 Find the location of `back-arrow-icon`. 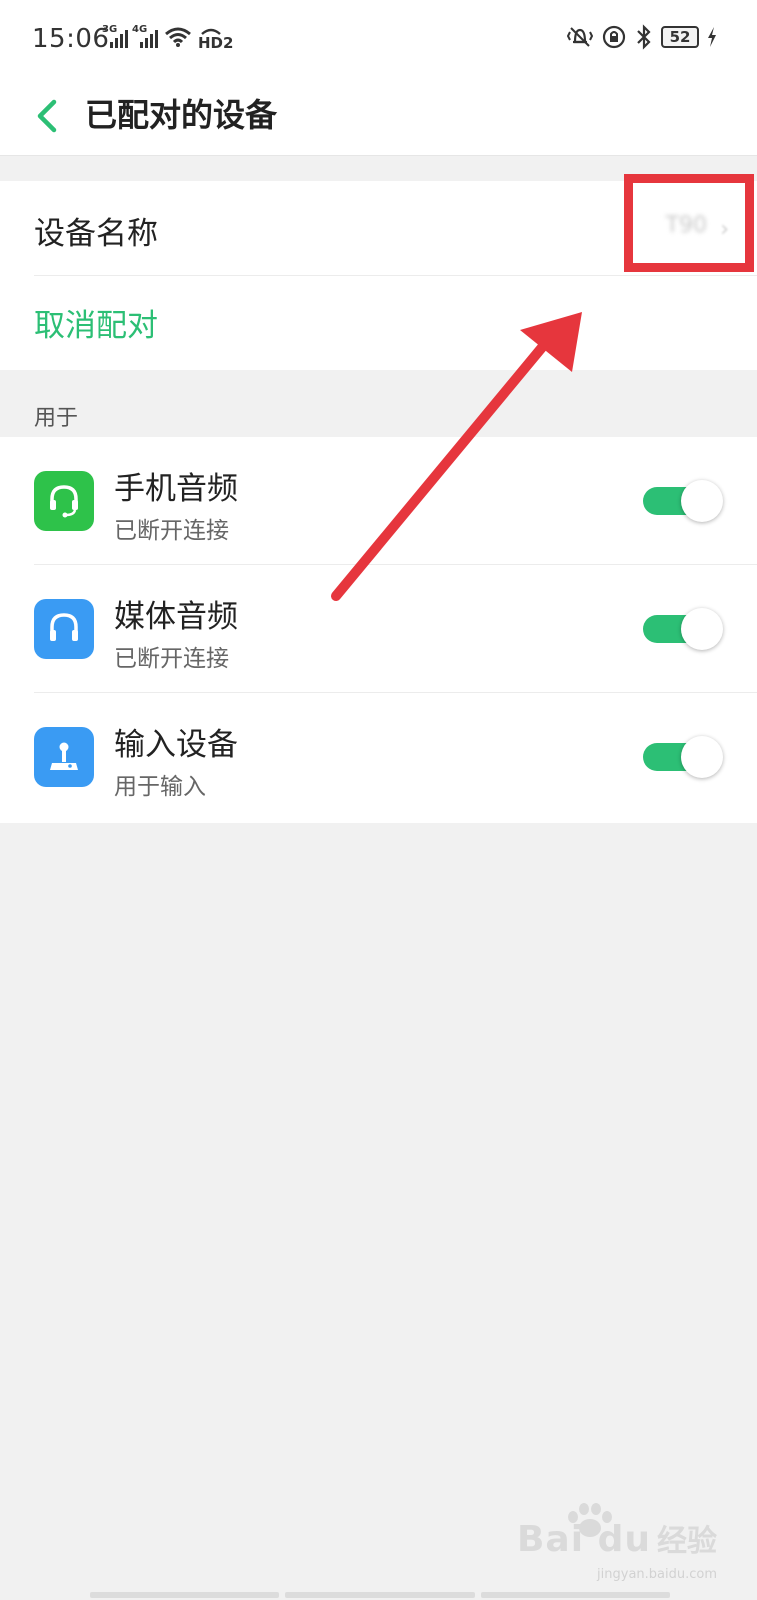

back-arrow-icon is located at coordinates (48, 116).